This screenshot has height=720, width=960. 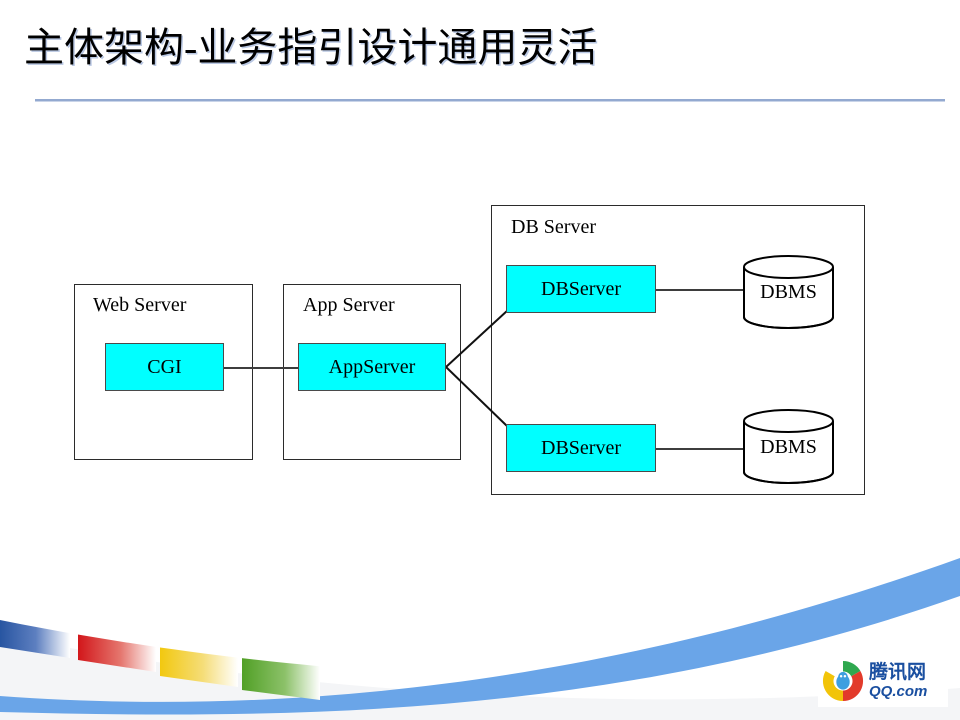 I want to click on logo-cn-text: 腾讯网, so click(x=898, y=672).